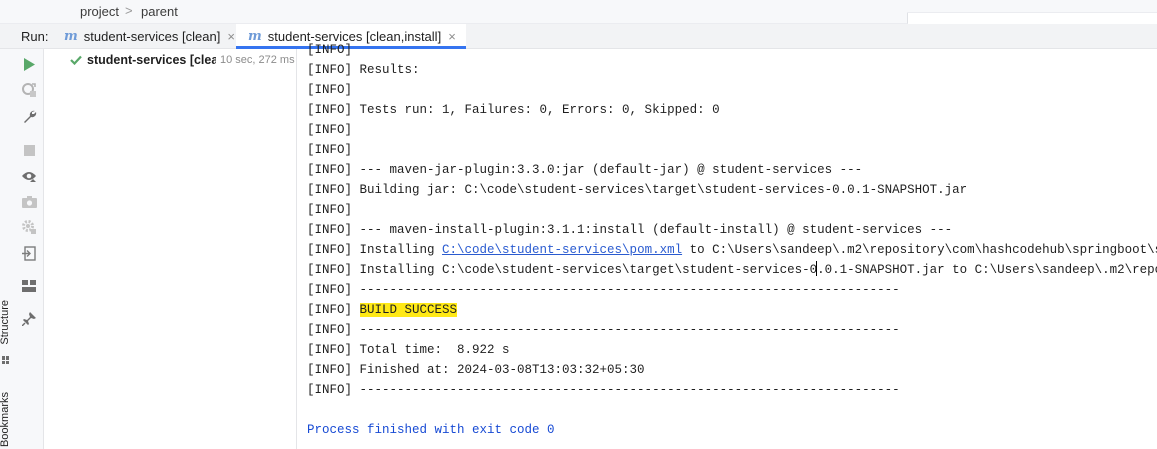 Image resolution: width=1157 pixels, height=449 pixels. What do you see at coordinates (35, 36) in the screenshot?
I see `run-label: Run:` at bounding box center [35, 36].